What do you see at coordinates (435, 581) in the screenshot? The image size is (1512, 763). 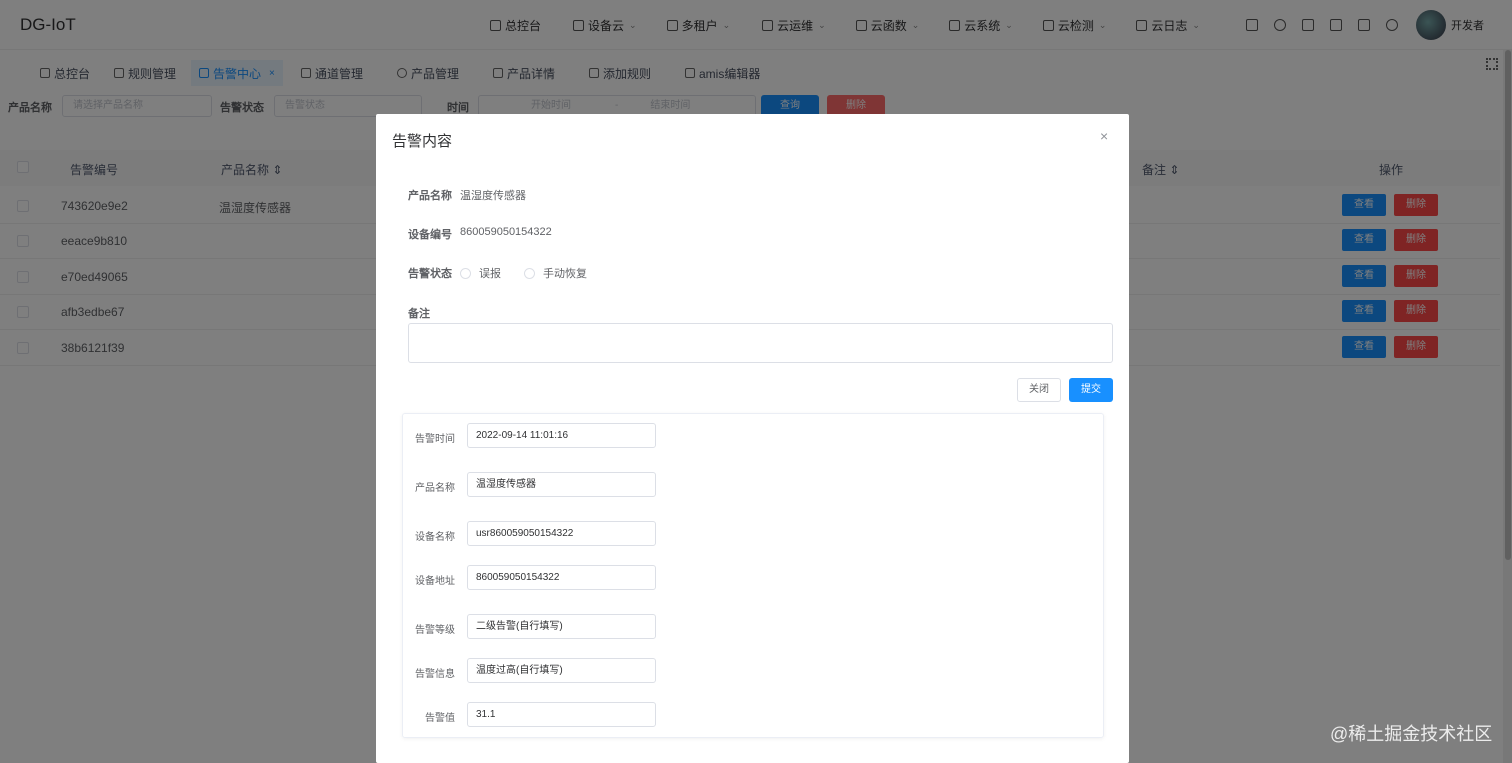 I see `detail-label: 设备地址` at bounding box center [435, 581].